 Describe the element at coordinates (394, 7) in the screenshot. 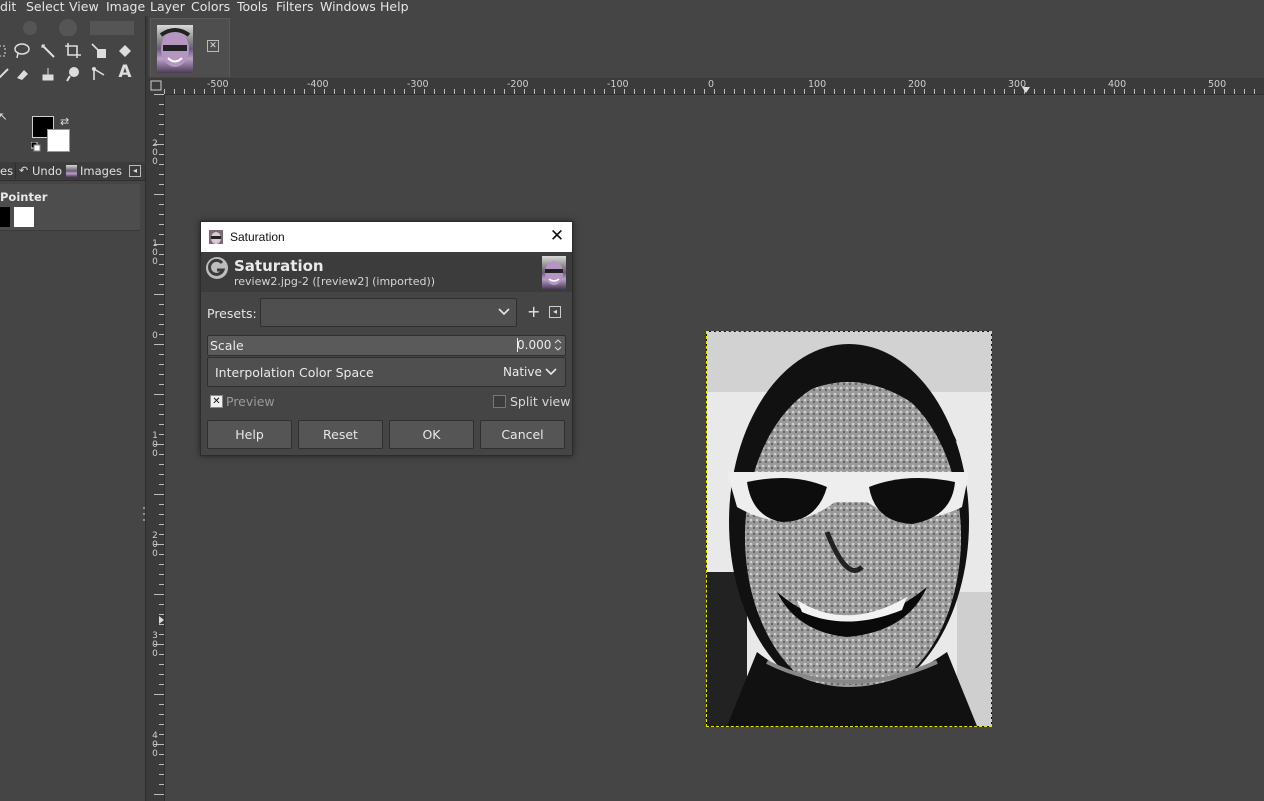

I see `menu-help: Help` at that location.